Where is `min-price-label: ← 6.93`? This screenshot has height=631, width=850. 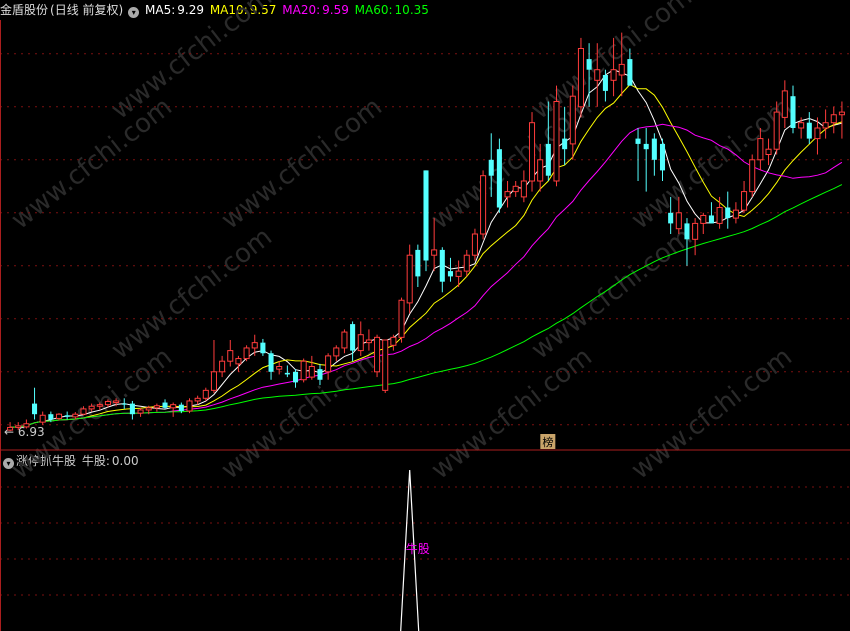
min-price-label: ← 6.93 is located at coordinates (24, 432).